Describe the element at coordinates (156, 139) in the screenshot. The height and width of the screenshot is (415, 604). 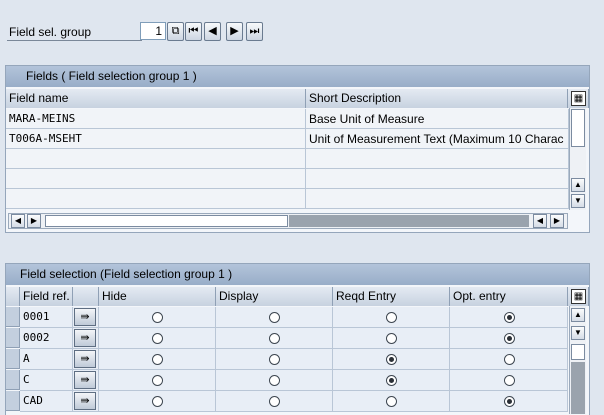
I see `table-row-field: T006A-MSEHT` at that location.